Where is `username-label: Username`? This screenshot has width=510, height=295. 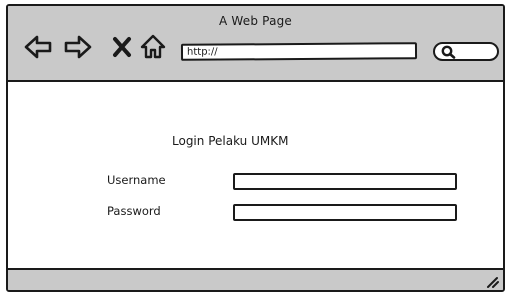
username-label: Username is located at coordinates (136, 180).